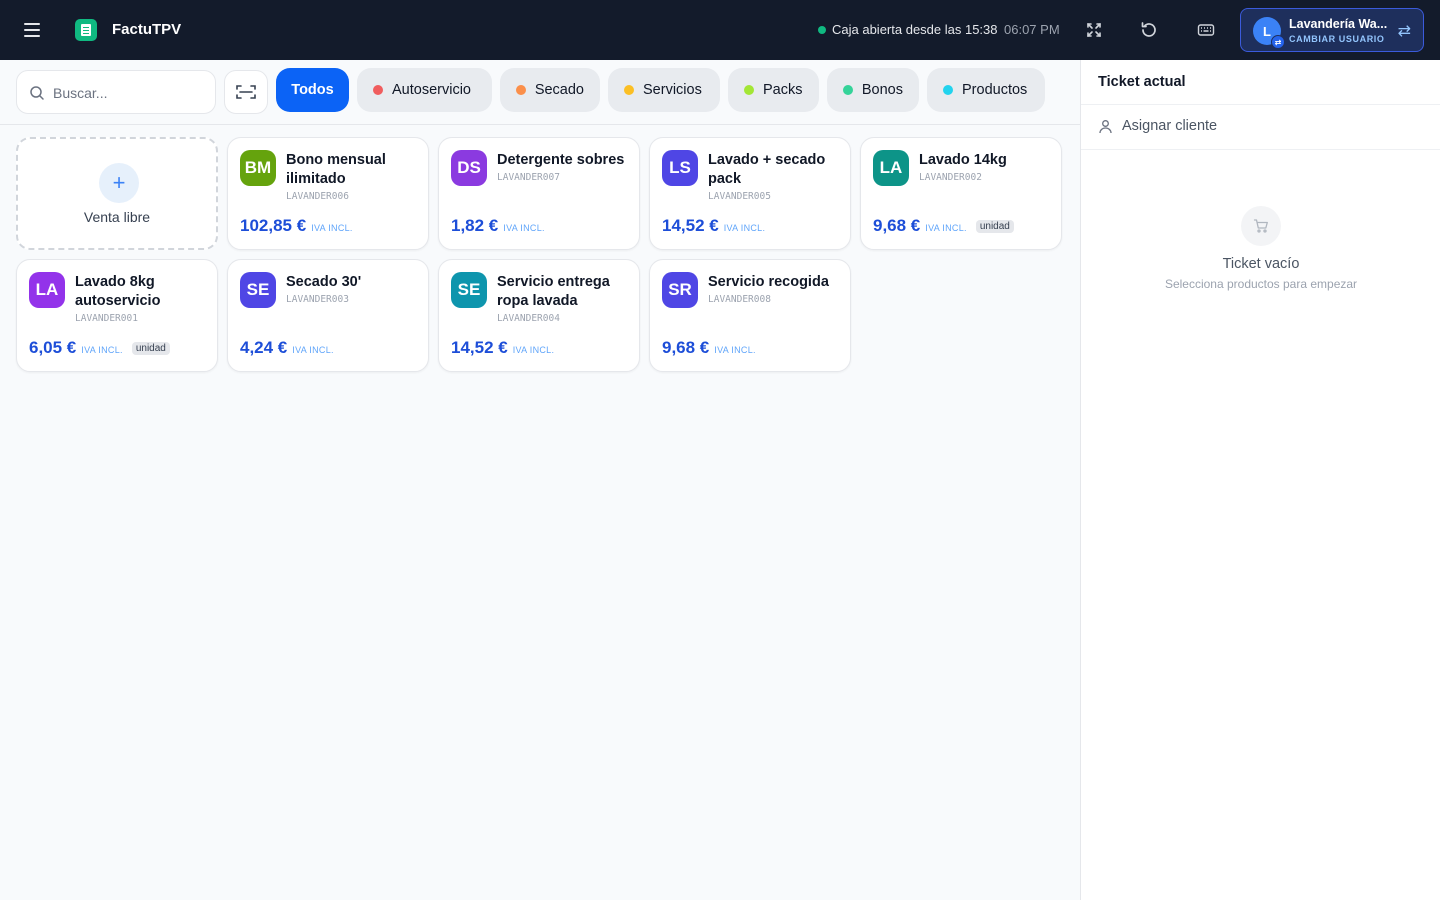 The image size is (1440, 900). Describe the element at coordinates (553, 291) in the screenshot. I see `product-name: Servicio entrega ropa lavada` at that location.